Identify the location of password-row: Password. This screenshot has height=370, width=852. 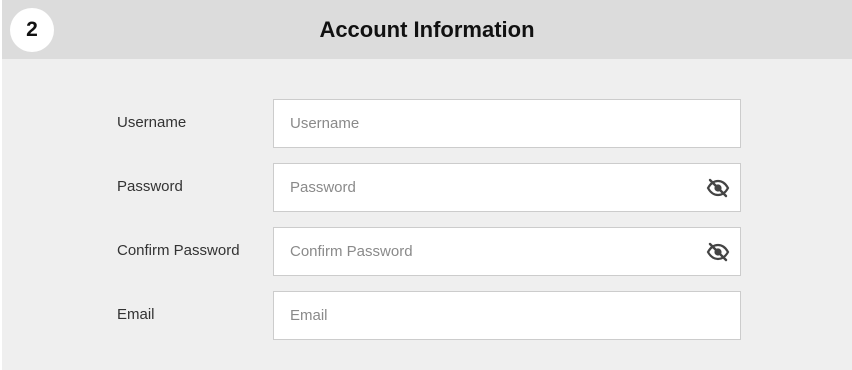
(427, 188).